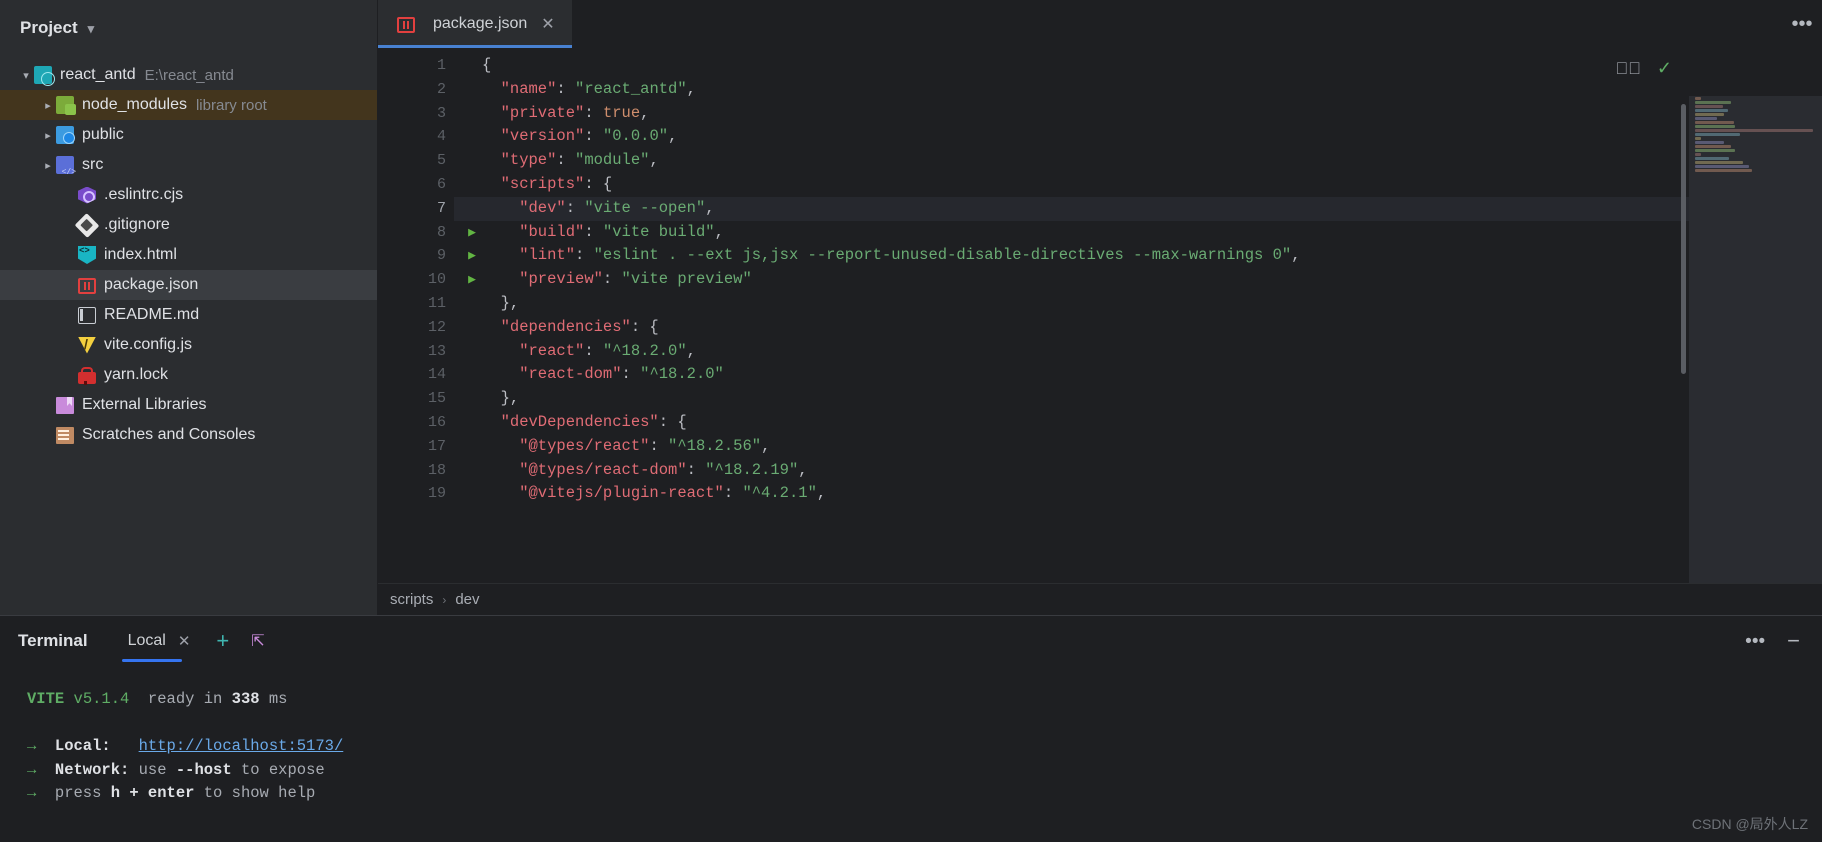  I want to click on tree-item-label: .eslintrc.cjs, so click(144, 194).